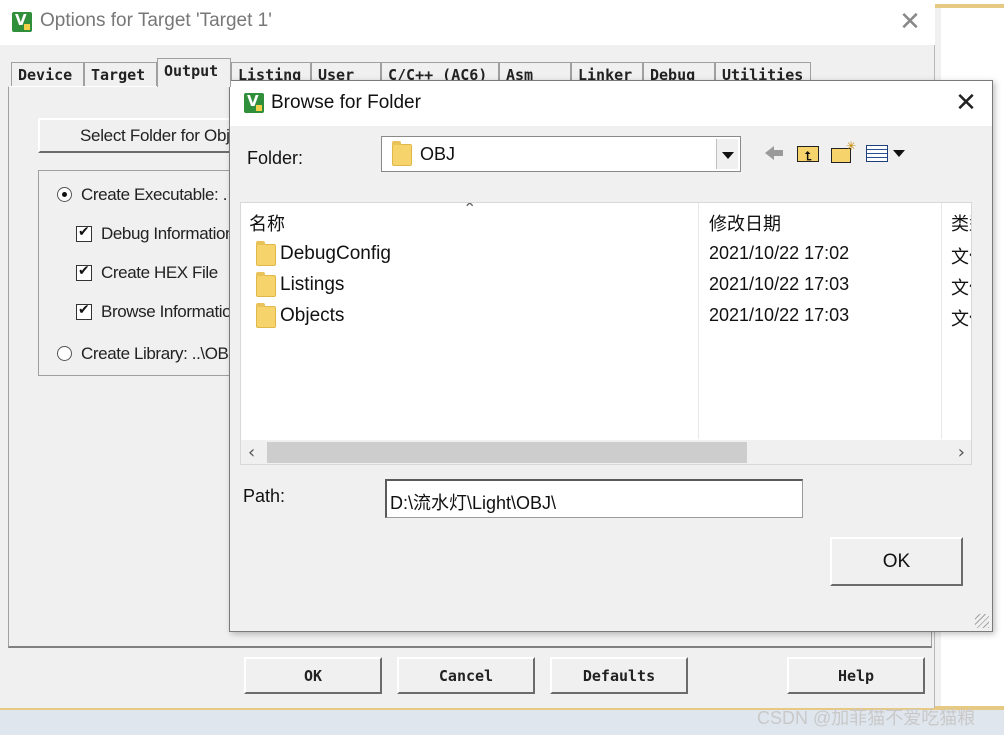 This screenshot has height=735, width=1004. What do you see at coordinates (312, 315) in the screenshot?
I see `item-name: Objects` at bounding box center [312, 315].